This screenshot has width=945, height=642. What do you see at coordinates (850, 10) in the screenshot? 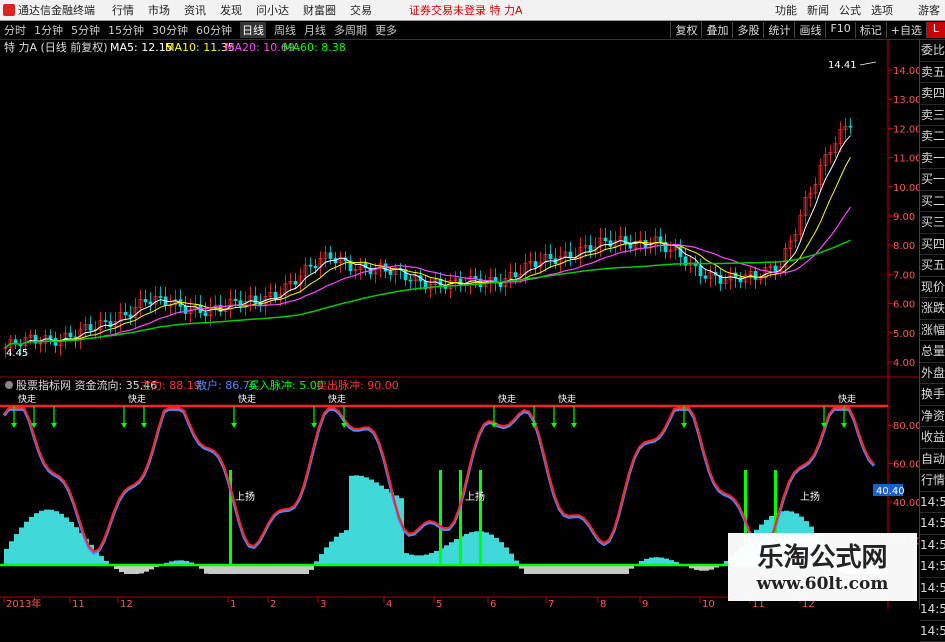
I see `menu-item-formula: 公式` at bounding box center [850, 10].